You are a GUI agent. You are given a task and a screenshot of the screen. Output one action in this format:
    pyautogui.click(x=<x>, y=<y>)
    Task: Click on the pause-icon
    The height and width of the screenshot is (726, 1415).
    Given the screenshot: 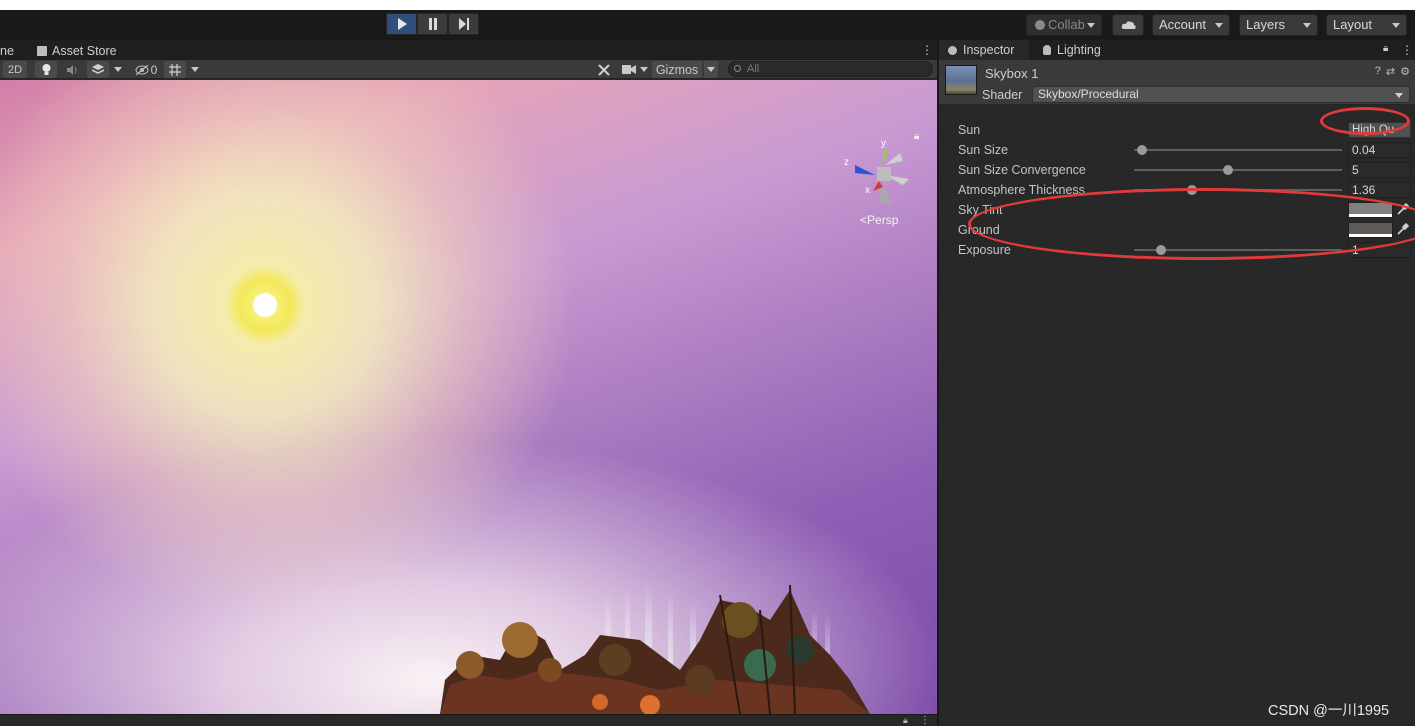 What is the action you would take?
    pyautogui.click(x=432, y=24)
    